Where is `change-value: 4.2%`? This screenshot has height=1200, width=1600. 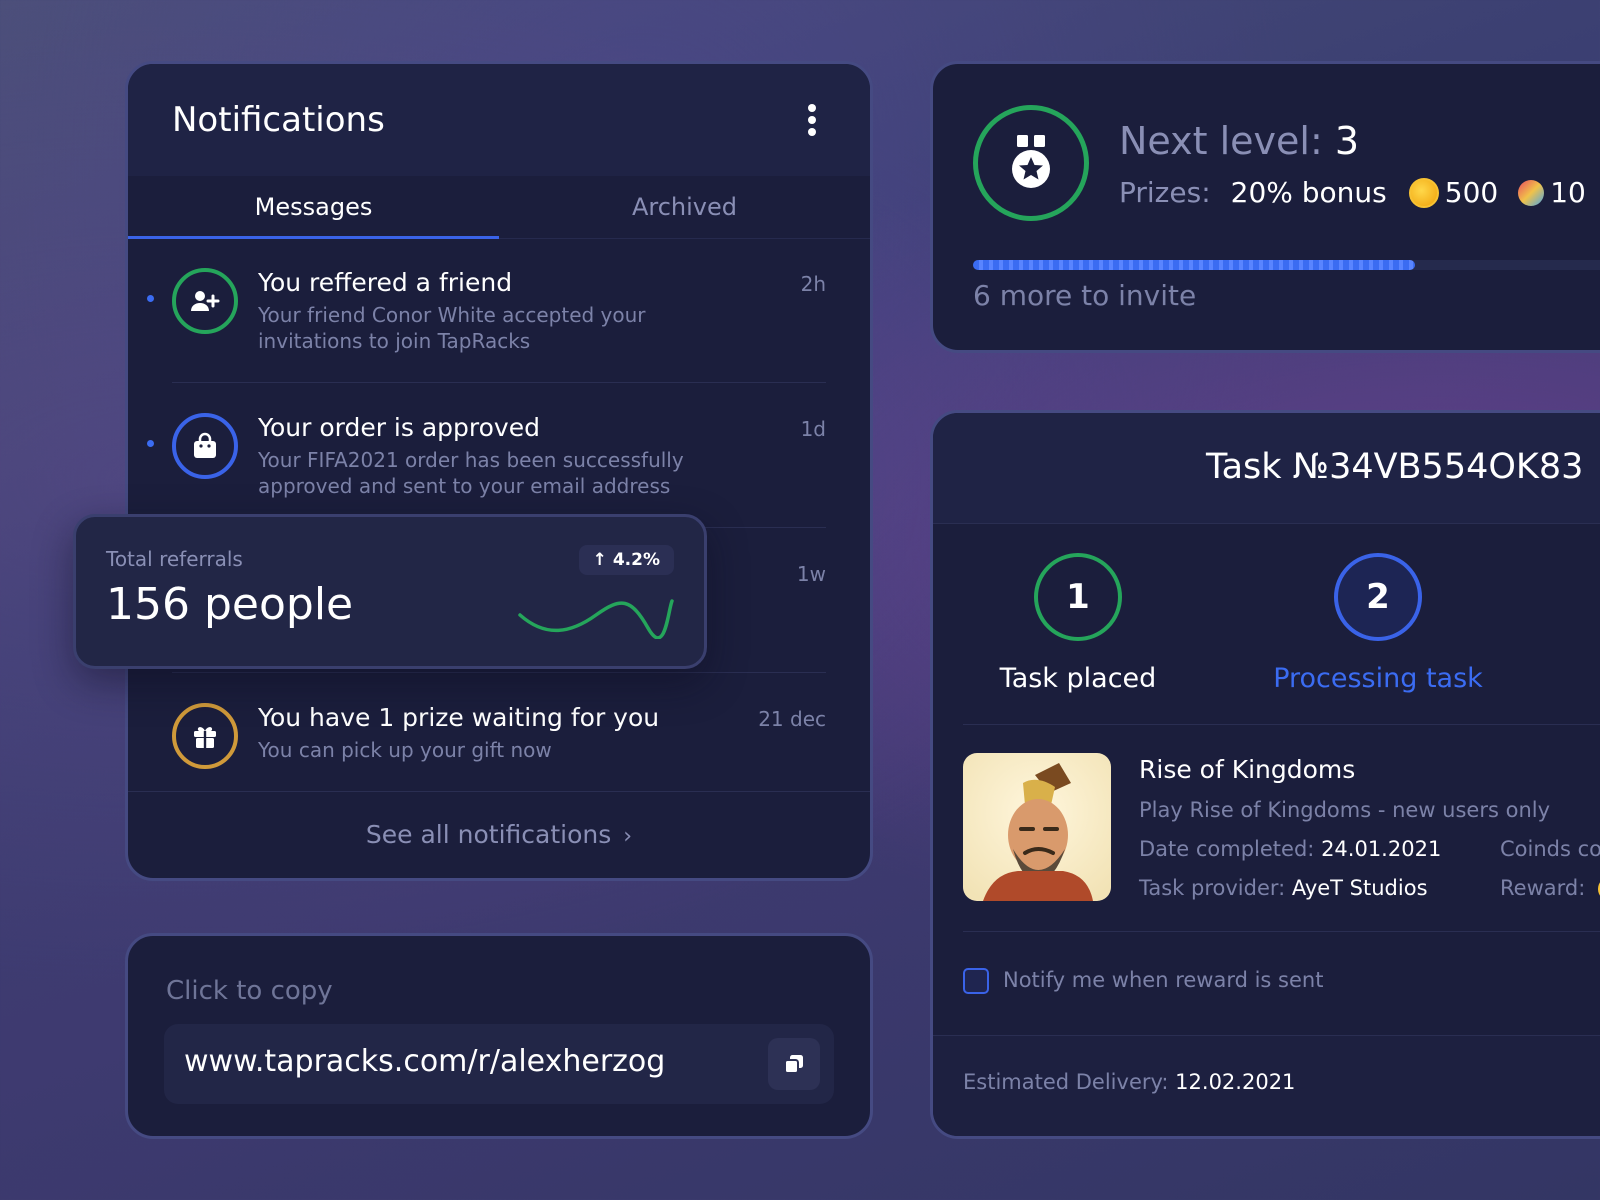
change-value: 4.2% is located at coordinates (636, 560).